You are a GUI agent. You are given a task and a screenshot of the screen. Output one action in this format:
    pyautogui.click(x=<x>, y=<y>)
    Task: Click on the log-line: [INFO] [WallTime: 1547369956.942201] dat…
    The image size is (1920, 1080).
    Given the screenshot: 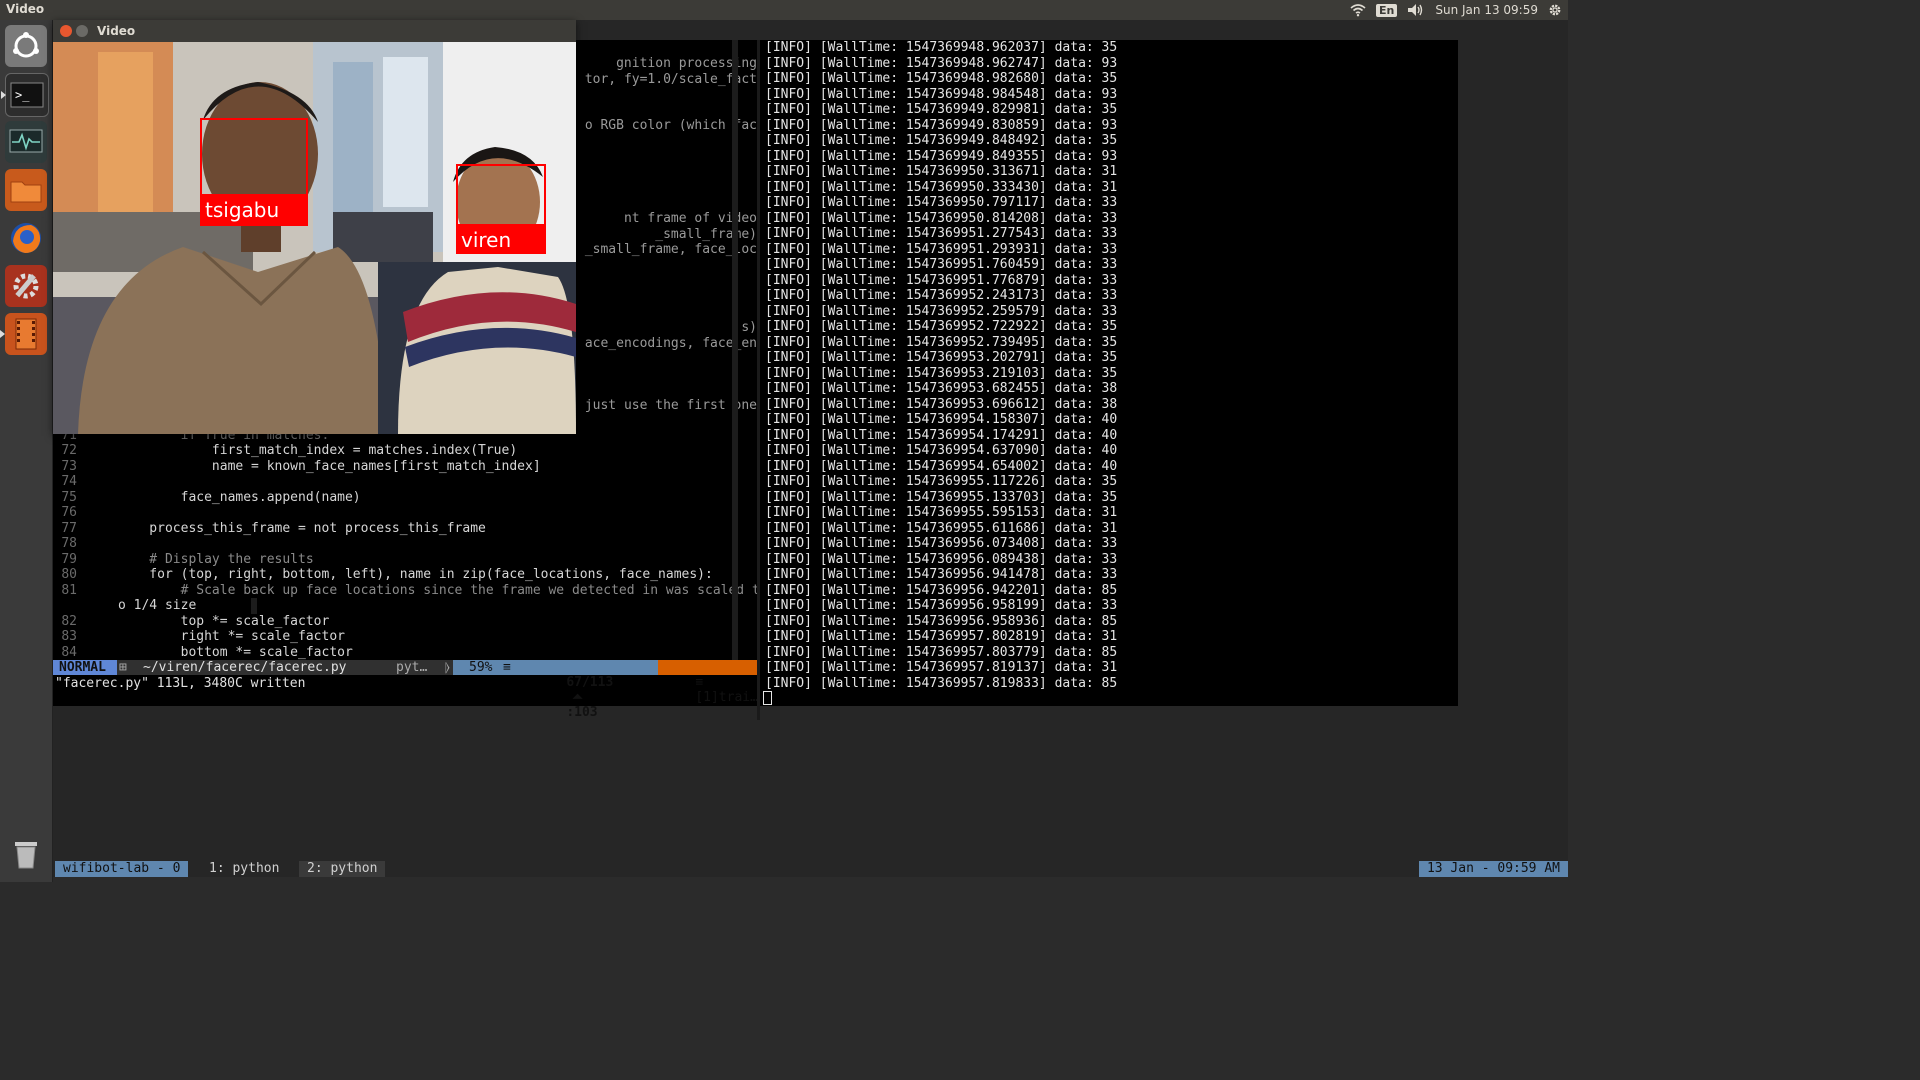 What is the action you would take?
    pyautogui.click(x=941, y=590)
    